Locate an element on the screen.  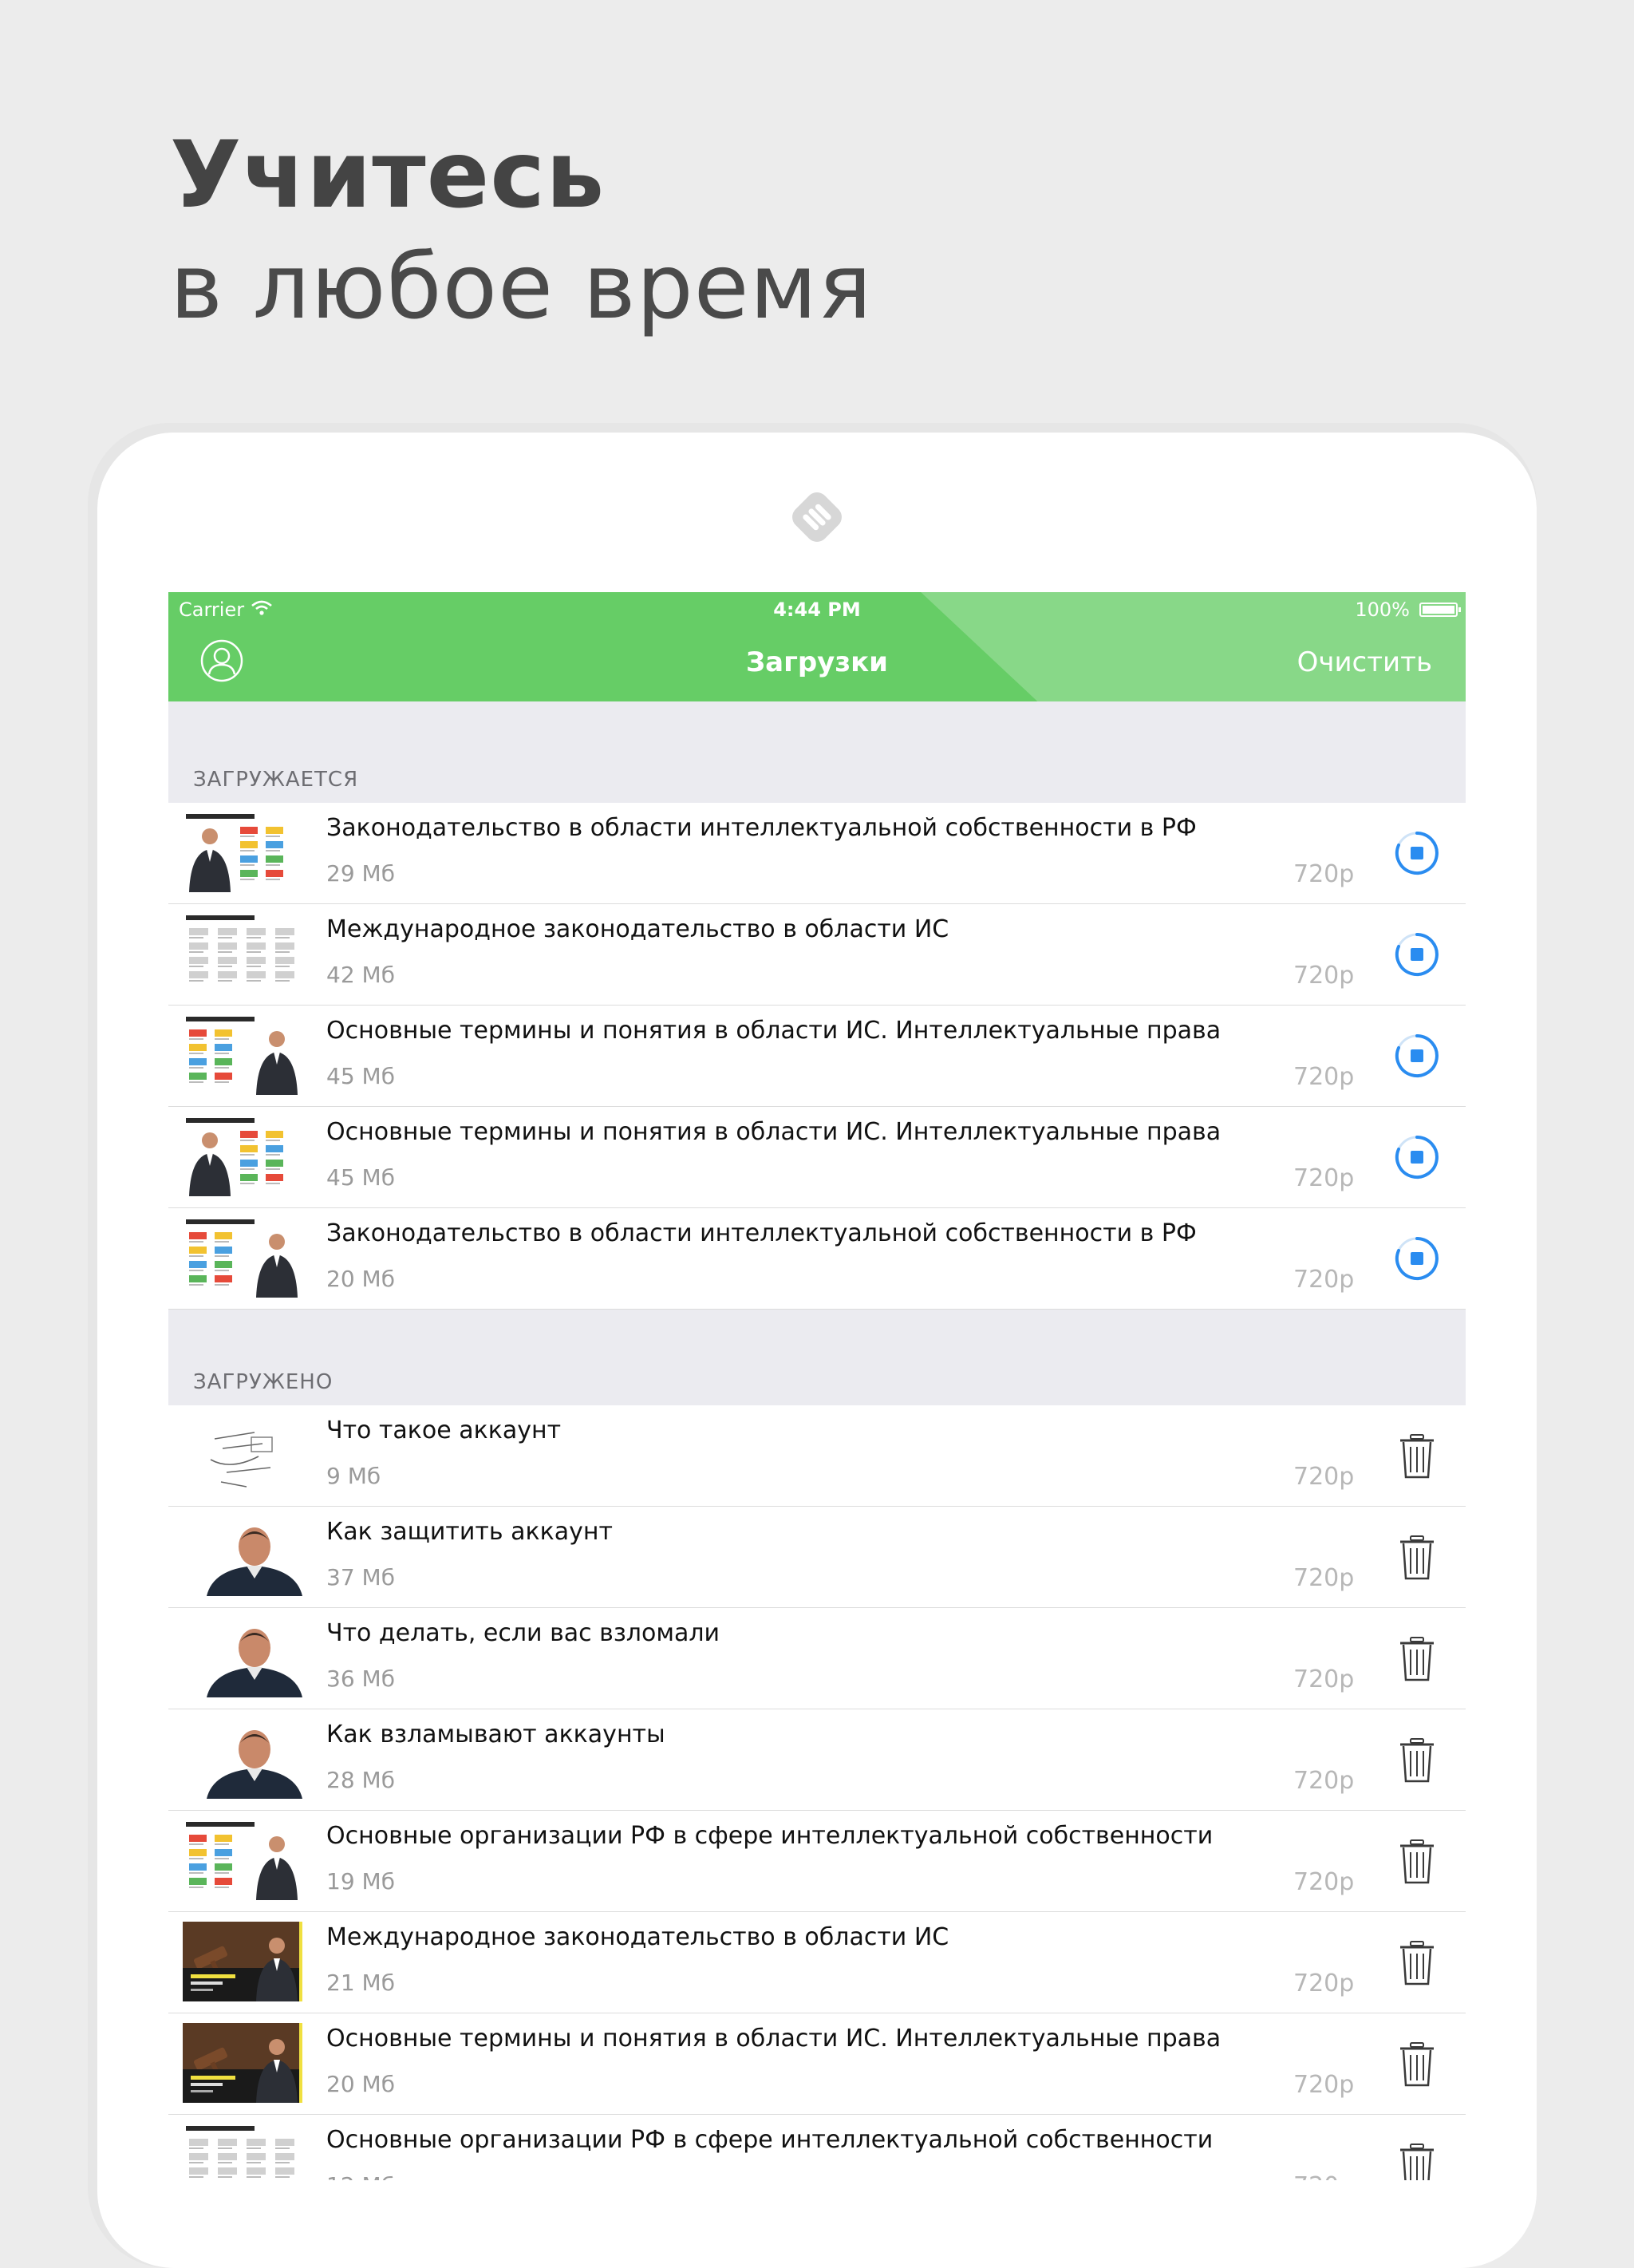
section-label: ЗАГРУЖАЕТСЯ is located at coordinates (276, 780).